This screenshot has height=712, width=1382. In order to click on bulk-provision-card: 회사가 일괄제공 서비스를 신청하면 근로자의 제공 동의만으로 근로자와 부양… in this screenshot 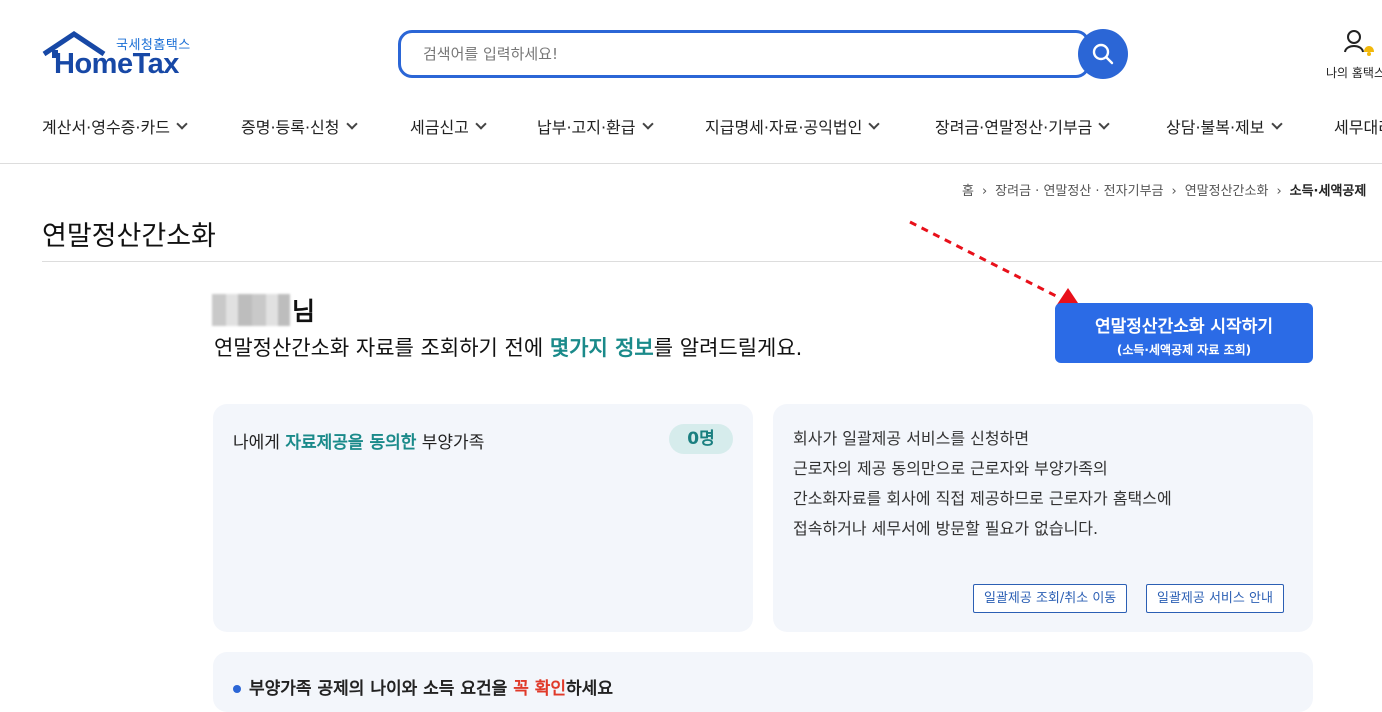, I will do `click(1043, 518)`.